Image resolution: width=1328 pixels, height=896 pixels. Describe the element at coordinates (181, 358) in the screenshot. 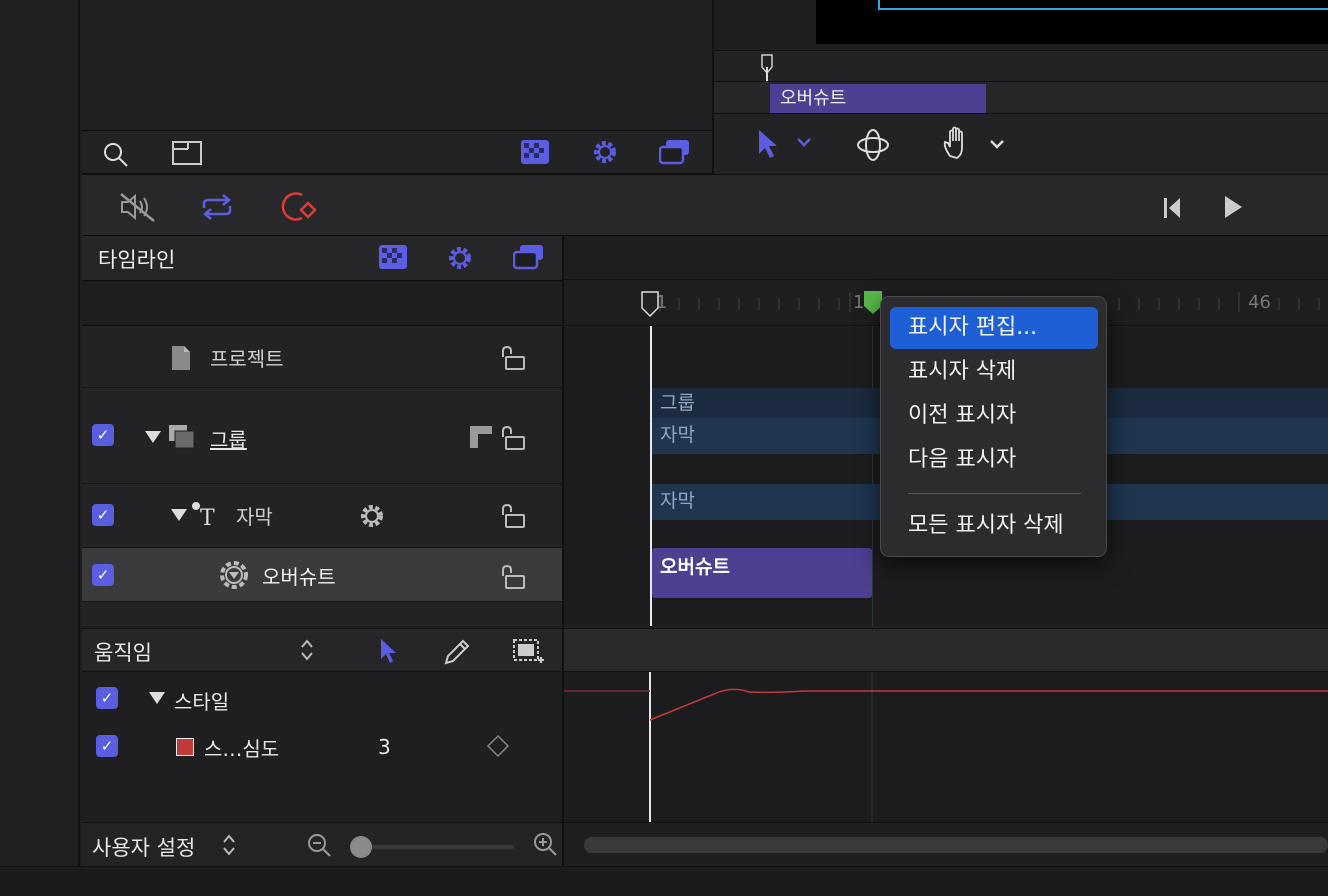

I see `document-icon` at that location.